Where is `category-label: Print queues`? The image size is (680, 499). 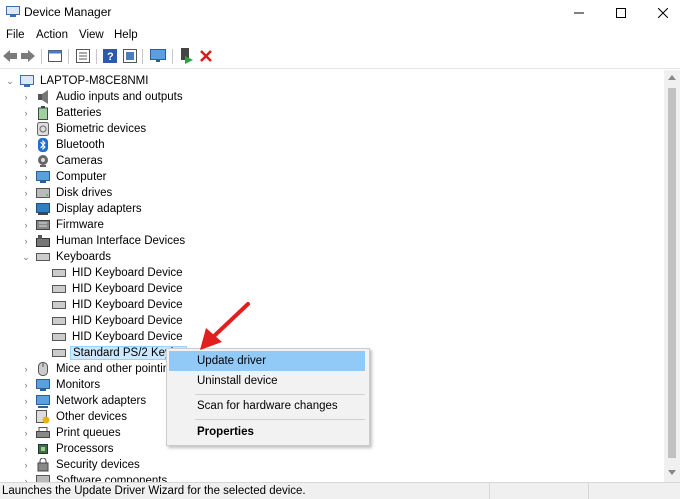 category-label: Print queues is located at coordinates (88, 433).